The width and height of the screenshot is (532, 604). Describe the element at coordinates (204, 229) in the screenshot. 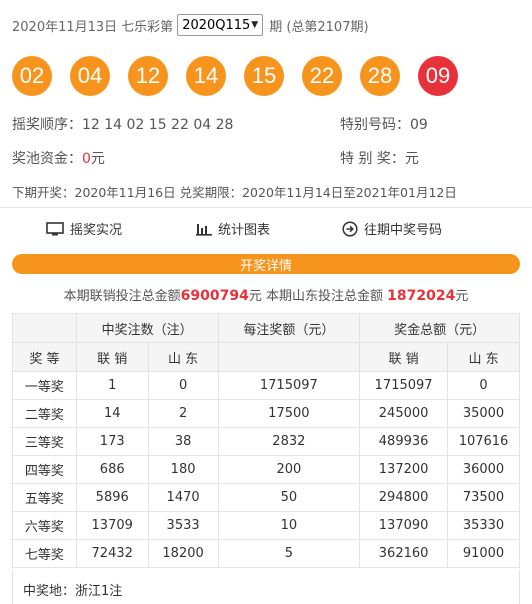

I see `bar-chart-icon` at that location.